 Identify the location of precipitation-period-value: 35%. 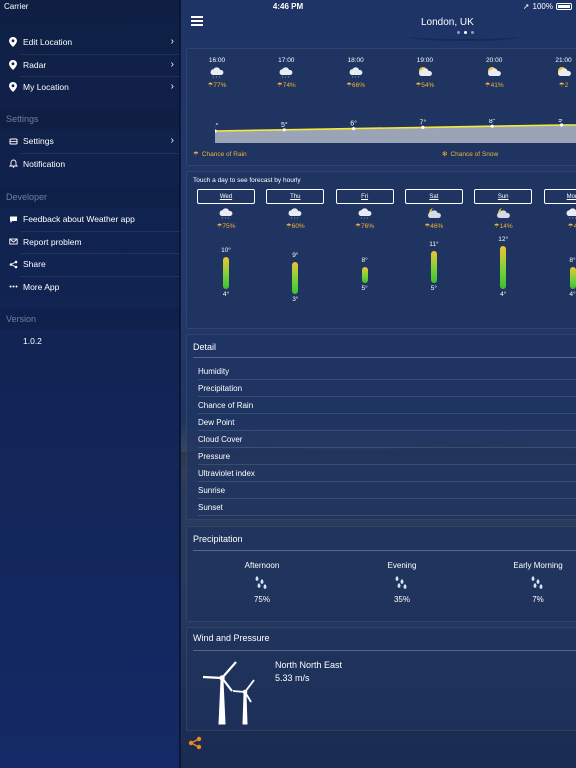
(401, 599).